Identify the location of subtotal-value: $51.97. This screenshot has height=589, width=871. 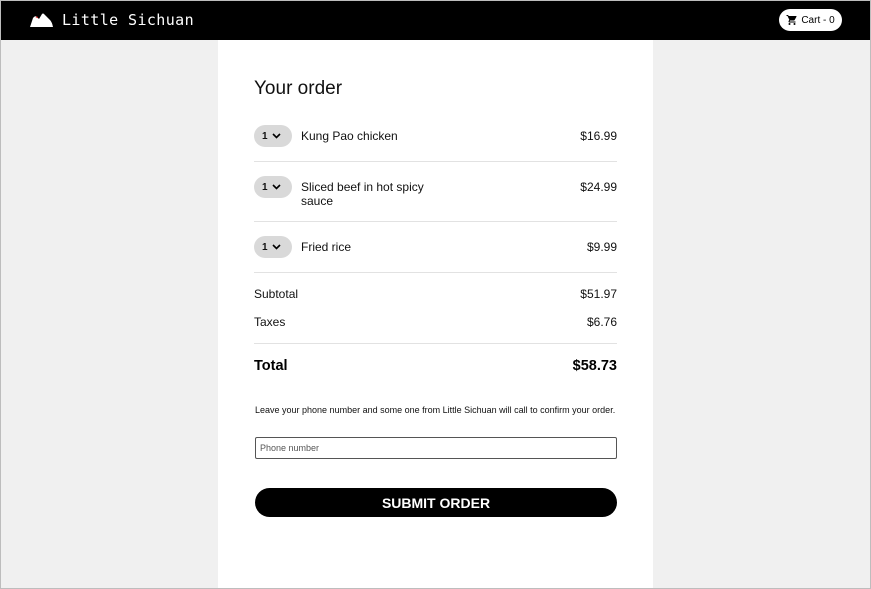
(598, 294).